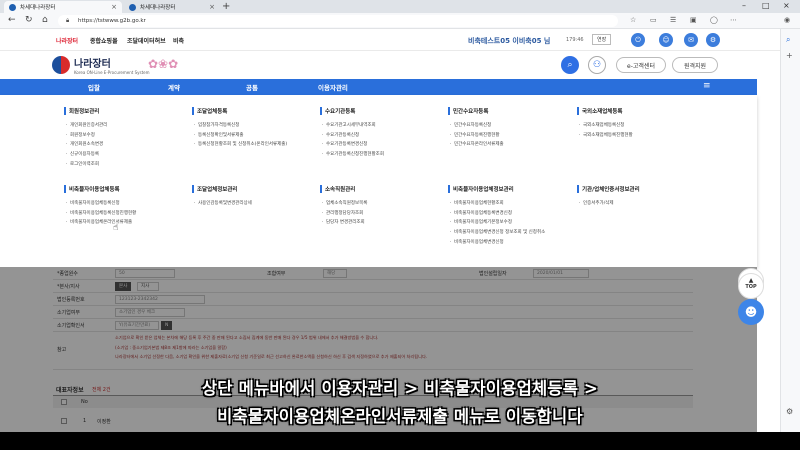 The width and height of the screenshot is (800, 450). Describe the element at coordinates (124, 214) in the screenshot. I see `menu-link: 비축물자이용업체등록신청진행현황` at that location.